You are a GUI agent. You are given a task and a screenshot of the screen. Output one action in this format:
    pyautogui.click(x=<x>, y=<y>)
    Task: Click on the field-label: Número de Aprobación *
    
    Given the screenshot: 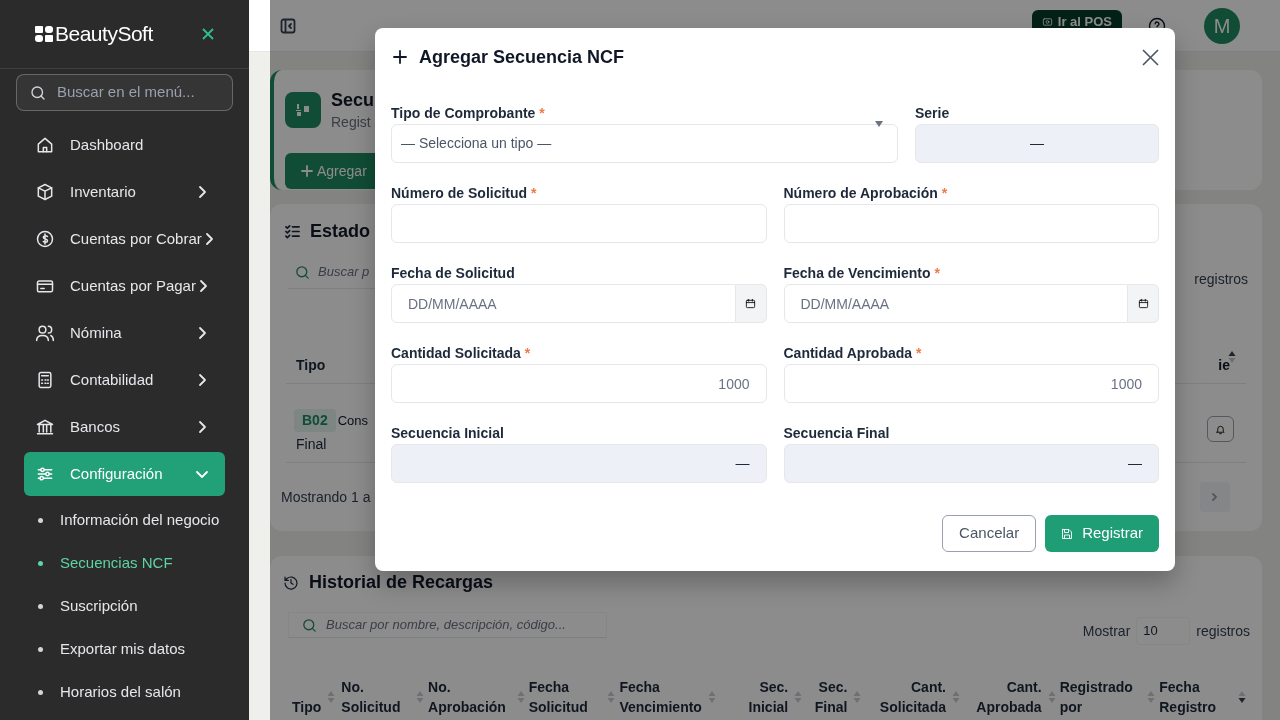 What is the action you would take?
    pyautogui.click(x=866, y=193)
    